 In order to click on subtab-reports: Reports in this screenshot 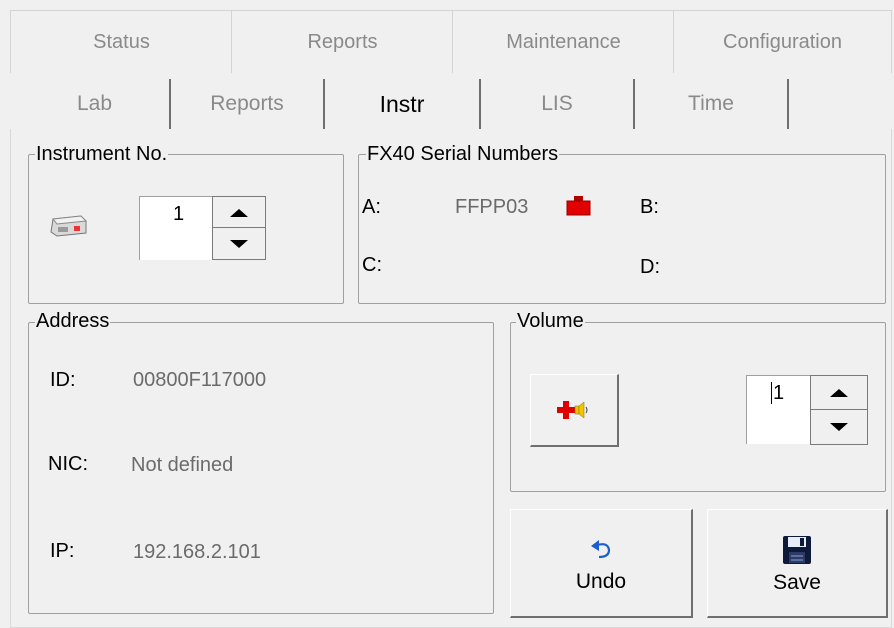, I will do `click(248, 104)`.